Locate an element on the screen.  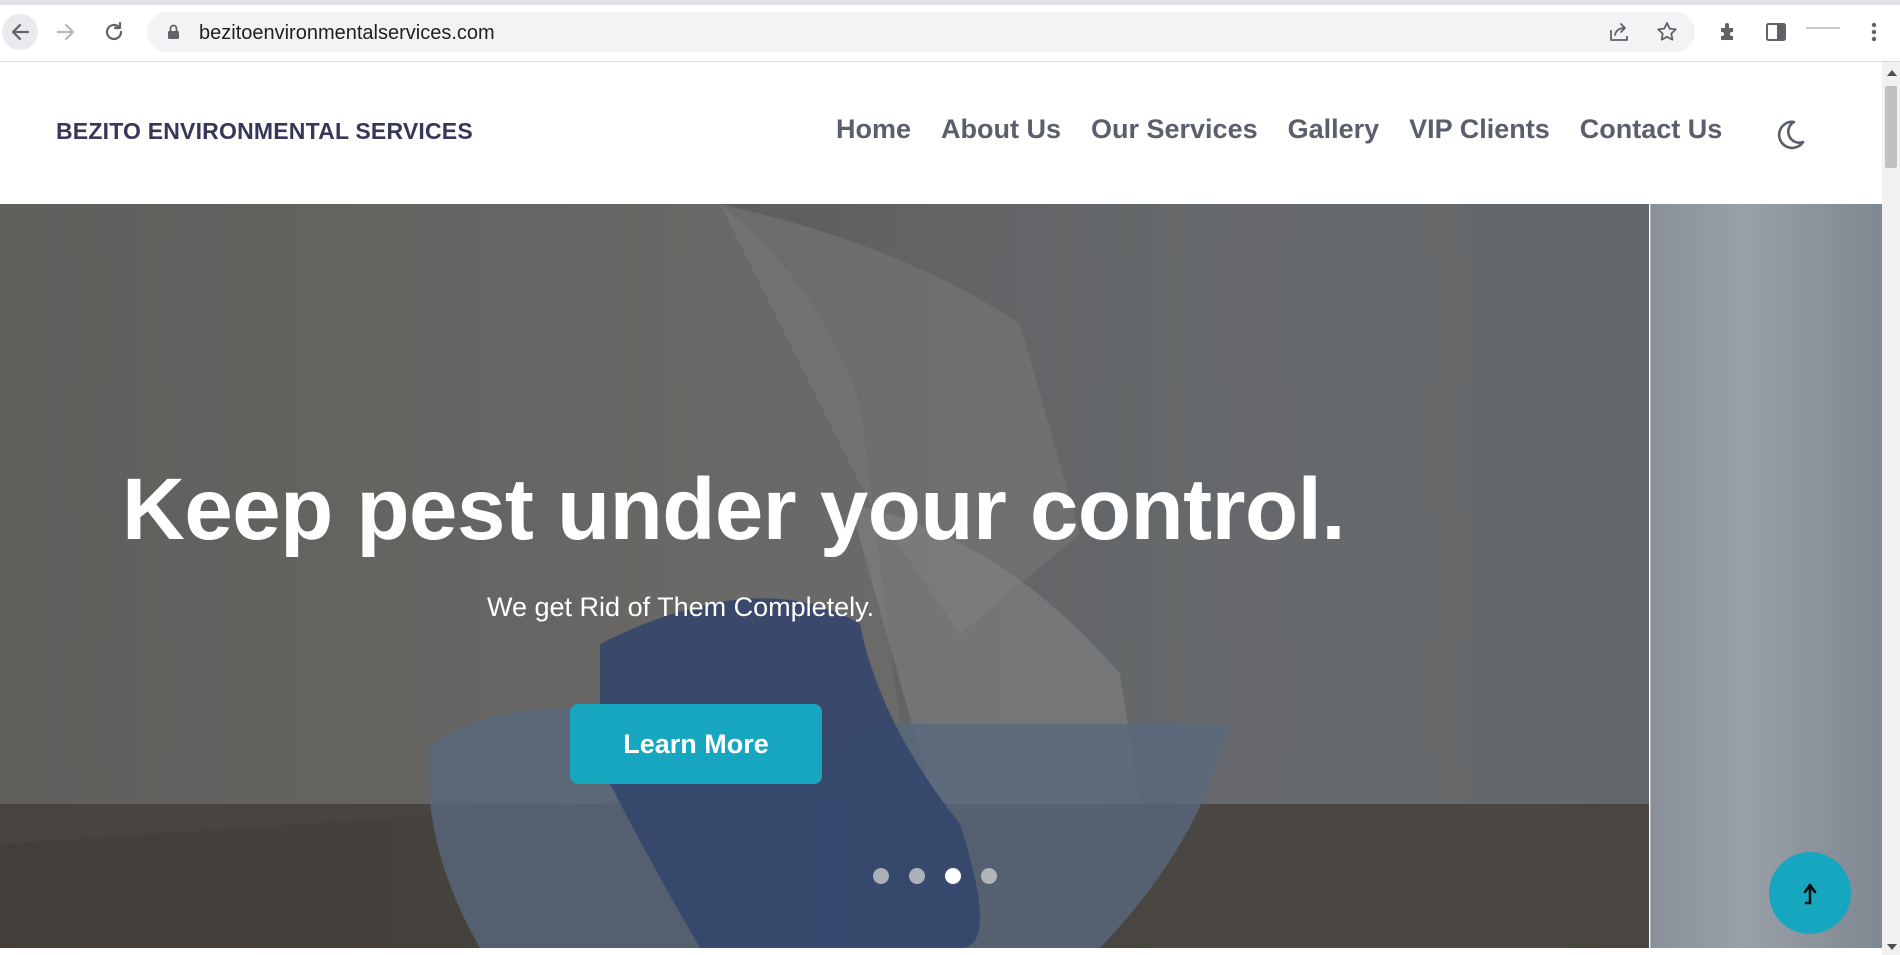
scroll-thumb is located at coordinates (1891, 127).